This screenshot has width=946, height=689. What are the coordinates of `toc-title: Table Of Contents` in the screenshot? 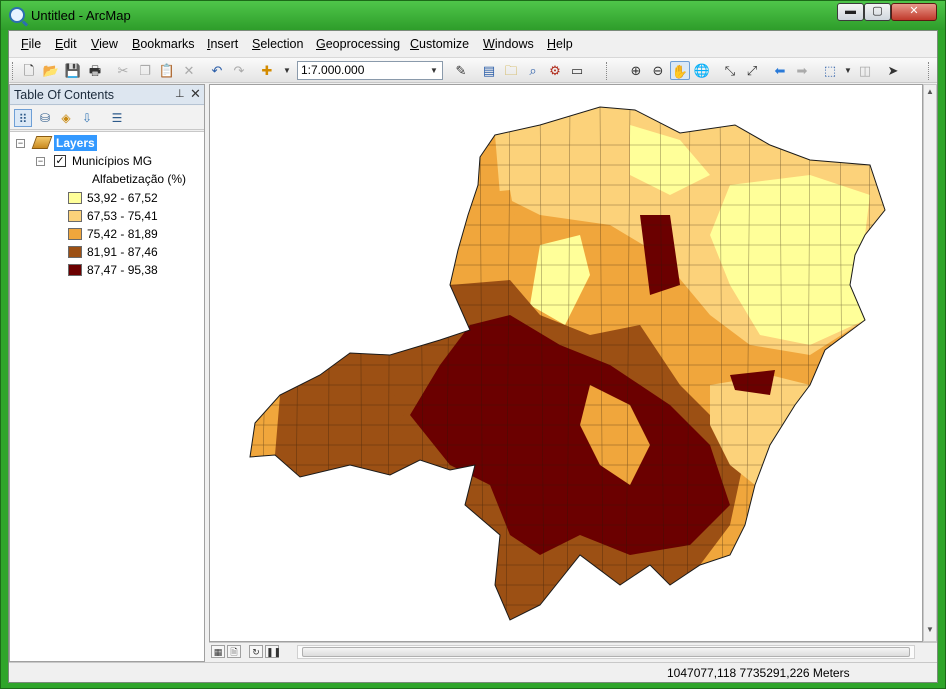 It's located at (64, 95).